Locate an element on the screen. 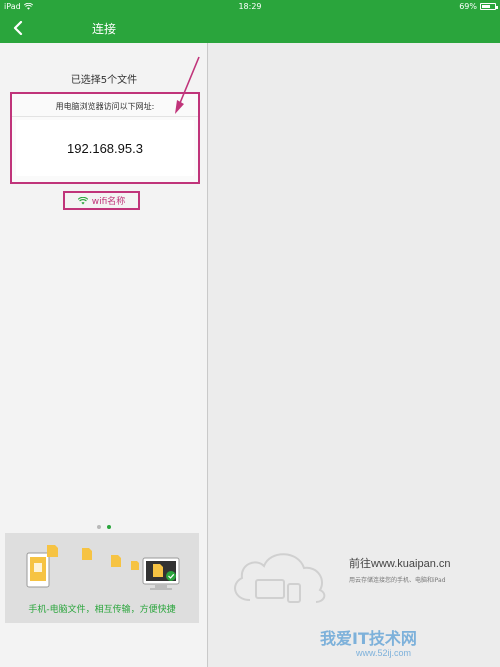 The image size is (500, 667). wifi-icon is located at coordinates (82, 200).